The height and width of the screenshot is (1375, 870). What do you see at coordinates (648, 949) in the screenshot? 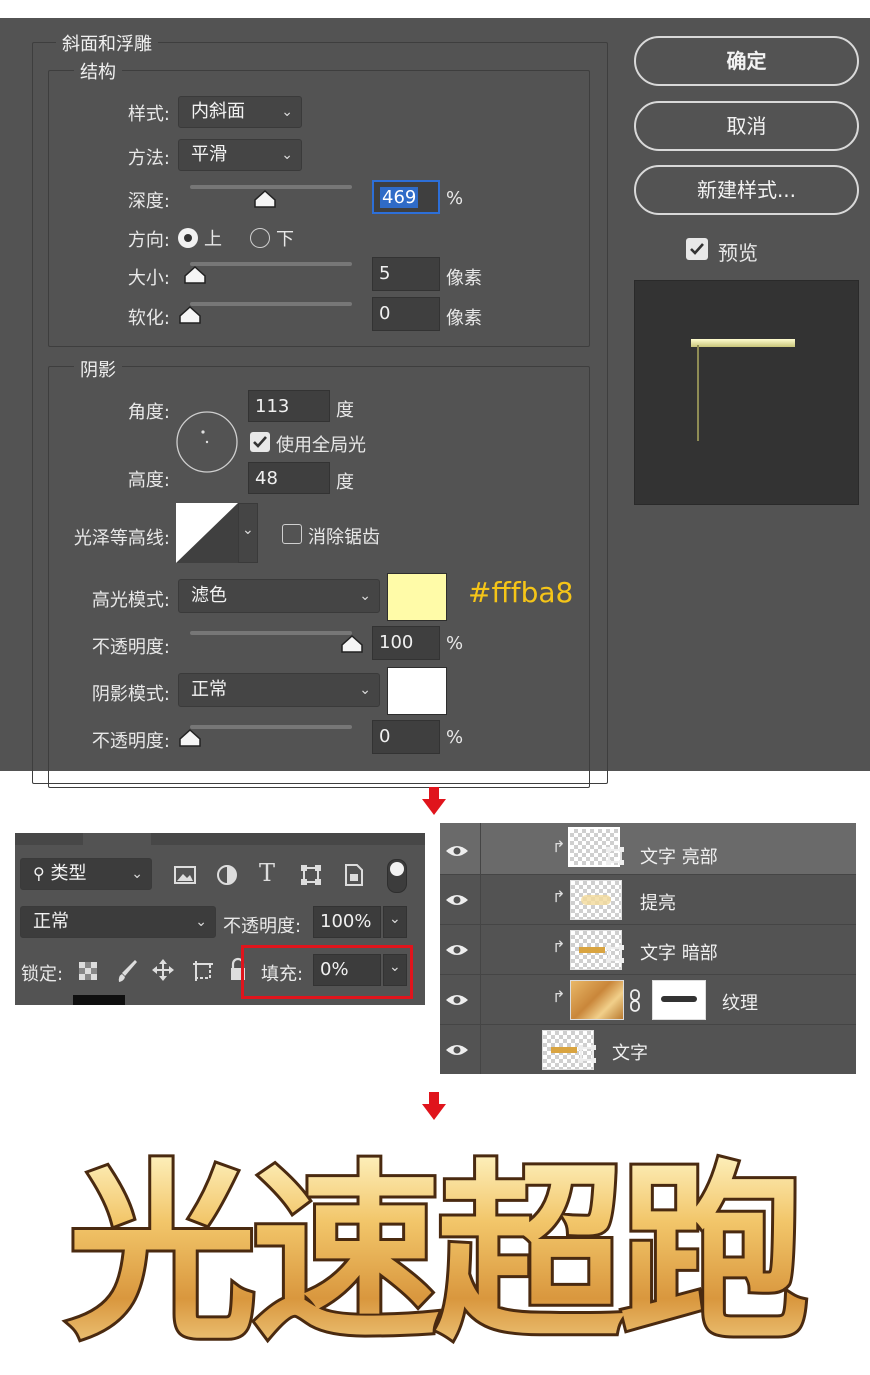
I see `layer-row: ↱ 文字 暗部` at bounding box center [648, 949].